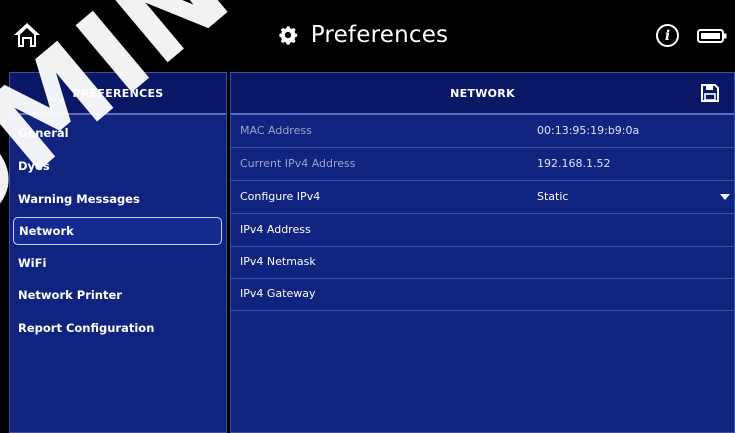 The width and height of the screenshot is (735, 433). What do you see at coordinates (278, 261) in the screenshot?
I see `ipv4-netmask-label: IPv4 Netmask` at bounding box center [278, 261].